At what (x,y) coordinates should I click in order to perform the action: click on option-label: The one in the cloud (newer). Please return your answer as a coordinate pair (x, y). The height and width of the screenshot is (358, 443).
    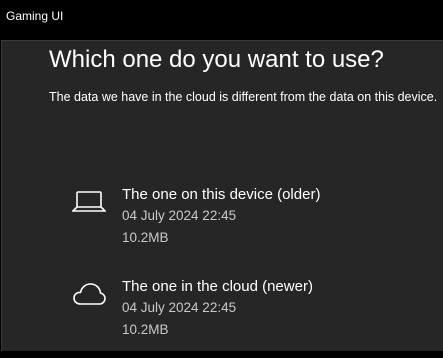
    Looking at the image, I should click on (217, 286).